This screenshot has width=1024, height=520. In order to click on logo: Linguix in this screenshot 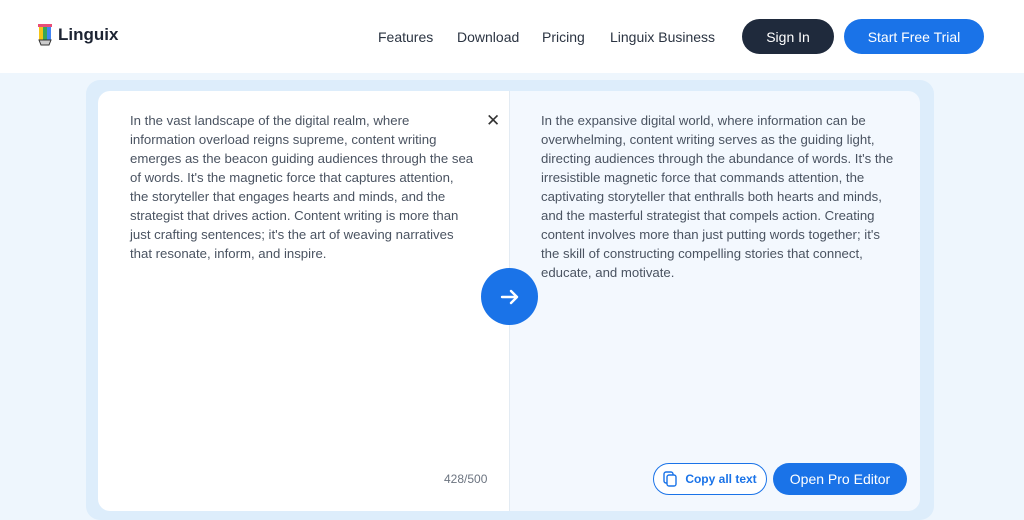, I will do `click(78, 35)`.